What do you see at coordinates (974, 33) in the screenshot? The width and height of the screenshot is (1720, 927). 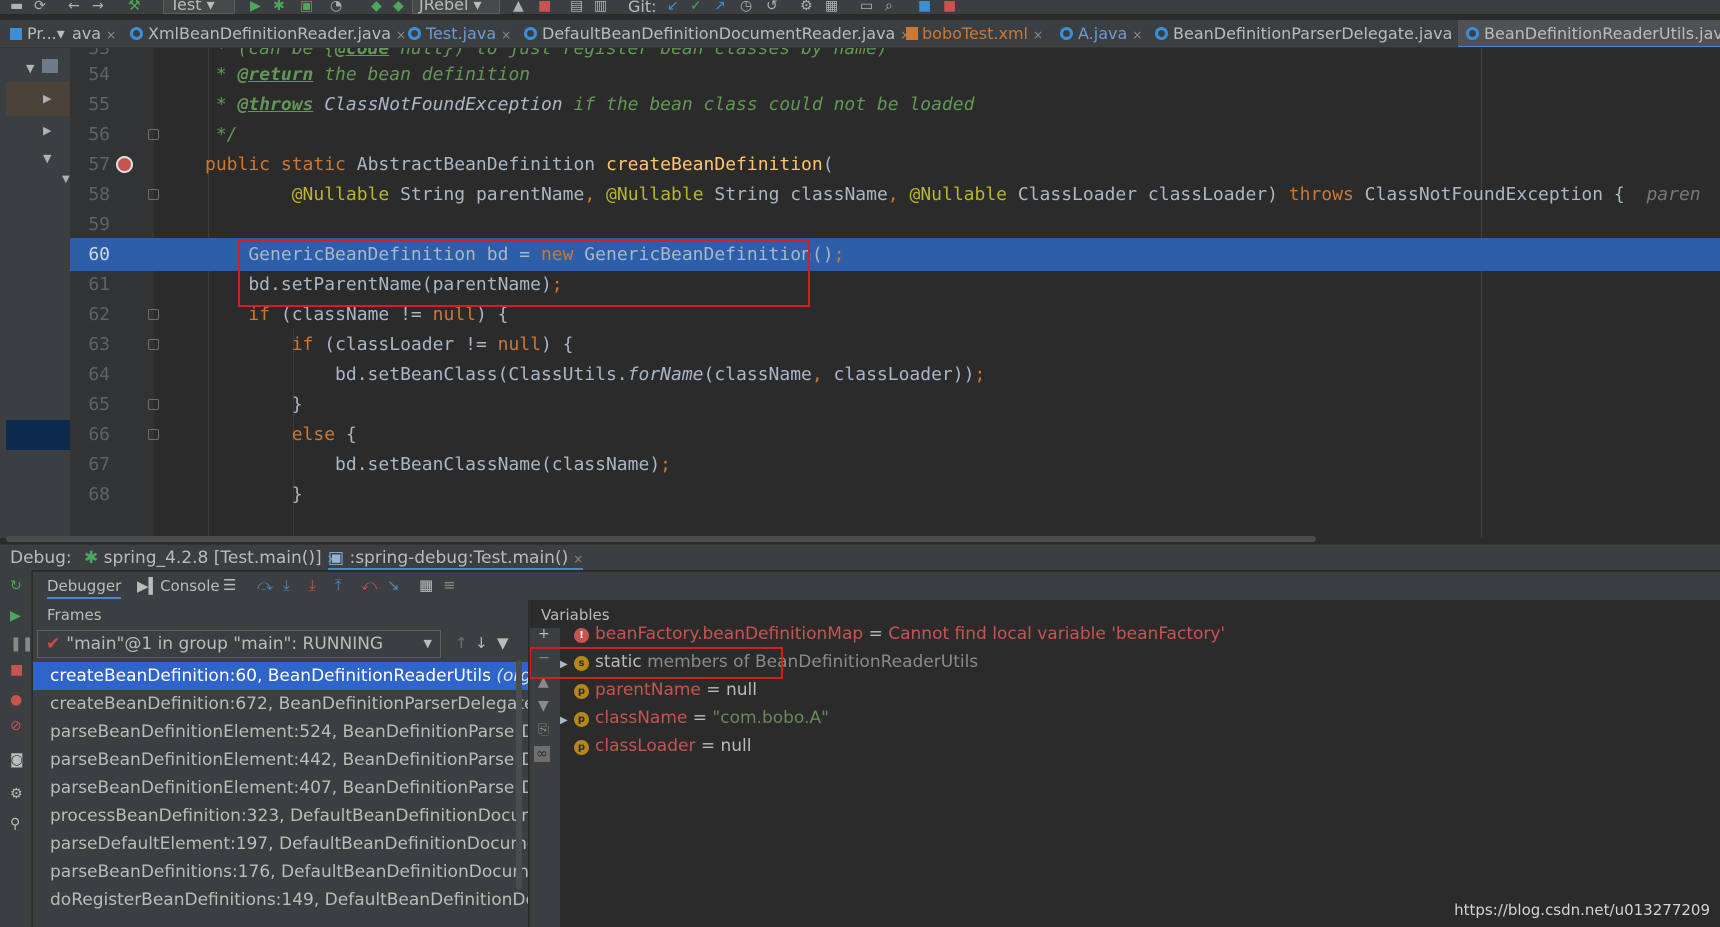 I see `tab-bobo-test-xml: boboTest.xml ×` at bounding box center [974, 33].